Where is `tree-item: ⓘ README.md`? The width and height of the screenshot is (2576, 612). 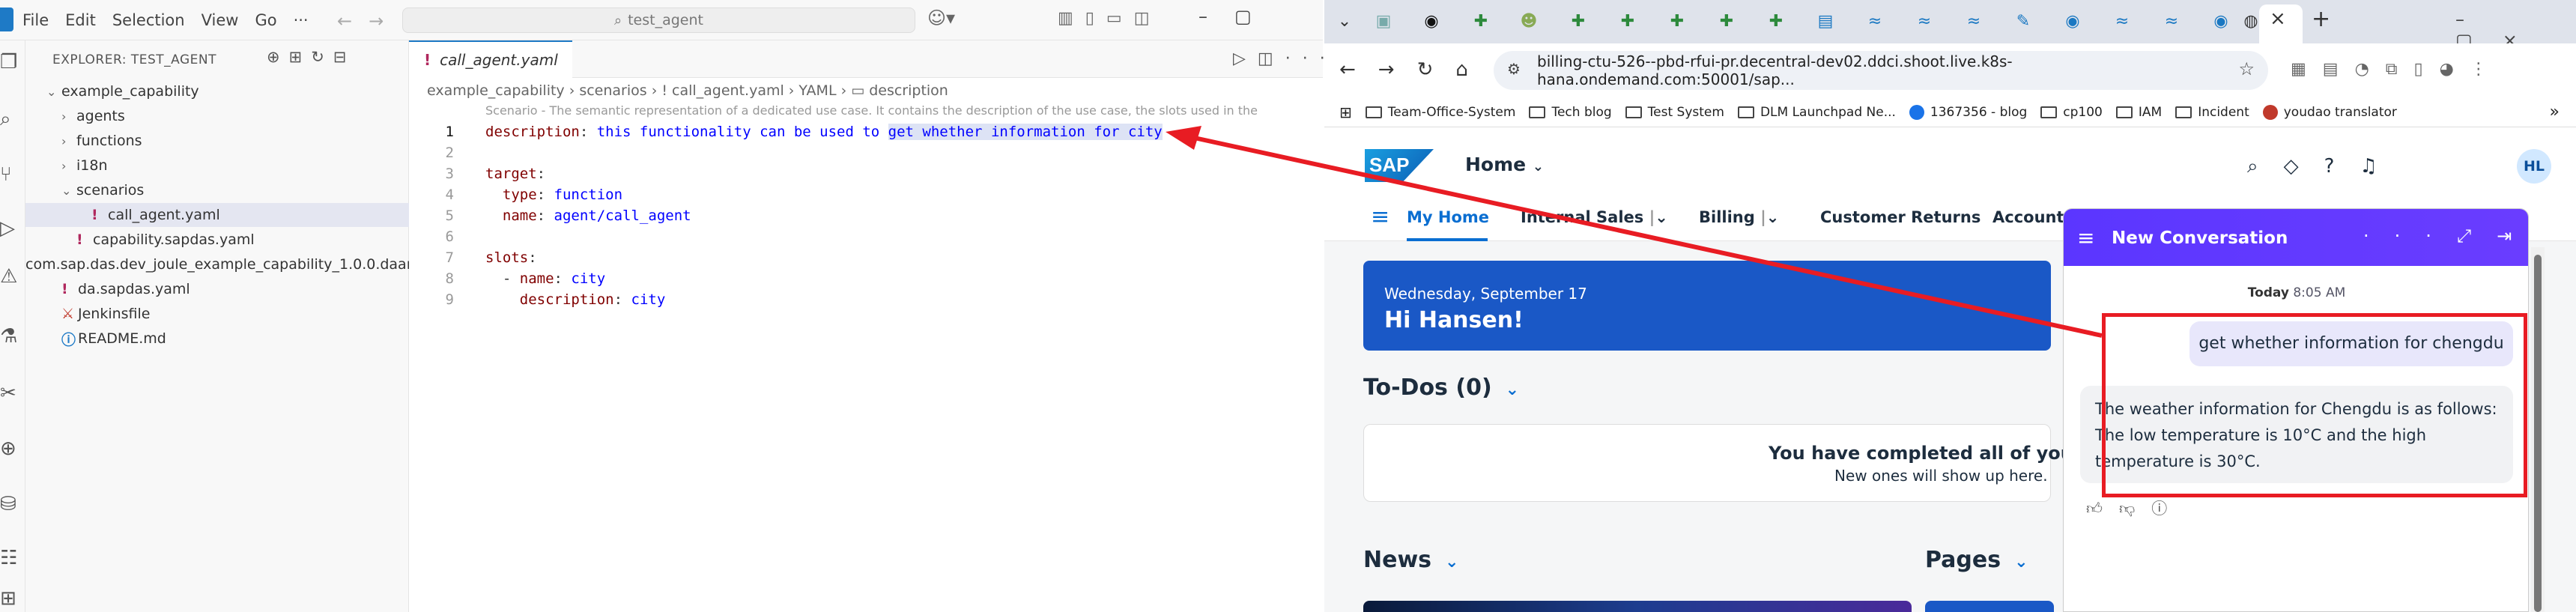
tree-item: ⓘ README.md is located at coordinates (217, 339).